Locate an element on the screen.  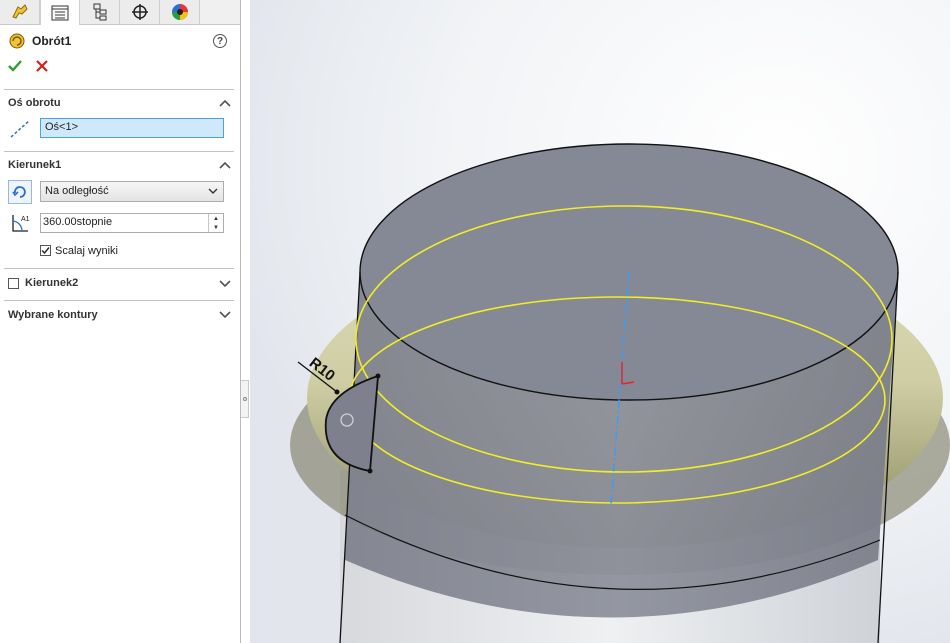
feature-manager-icon is located at coordinates (19, 11).